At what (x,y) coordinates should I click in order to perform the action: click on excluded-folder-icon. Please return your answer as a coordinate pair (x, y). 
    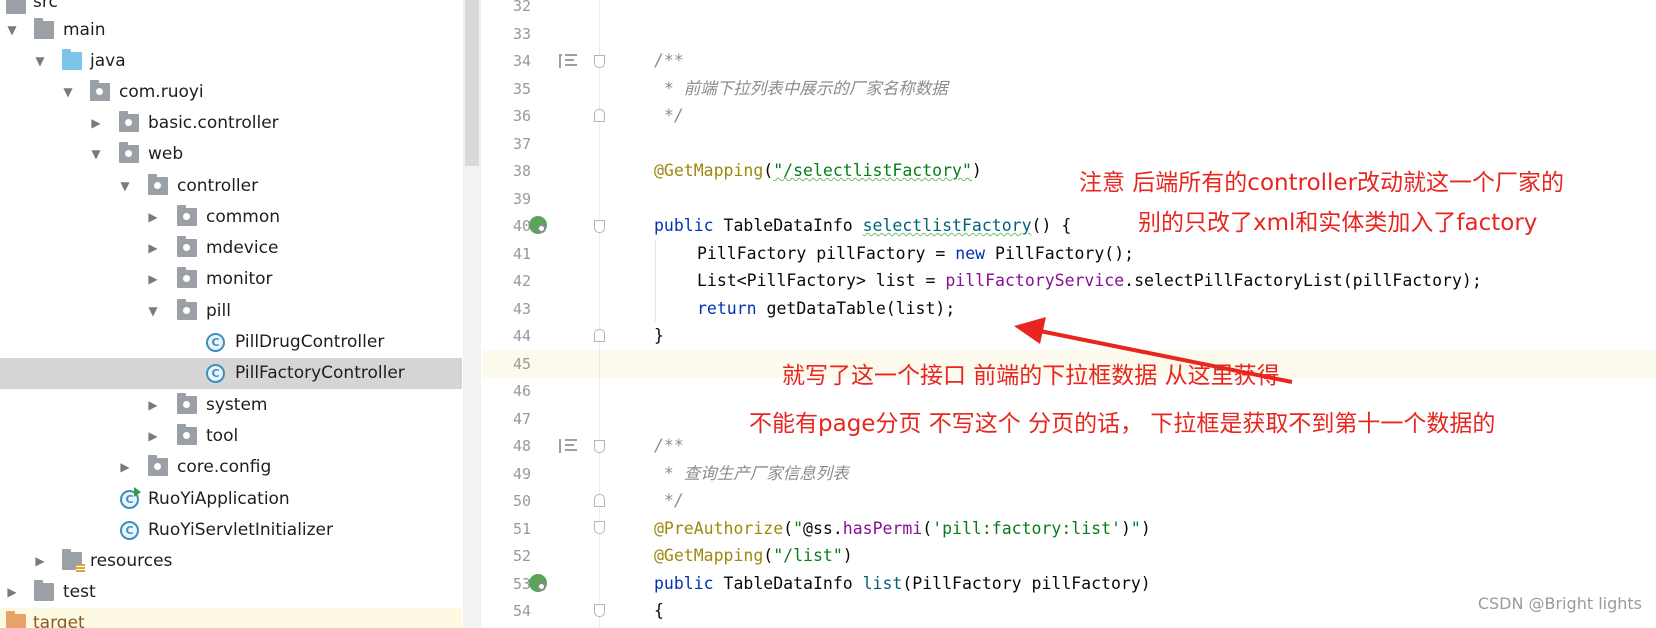
    Looking at the image, I should click on (16, 619).